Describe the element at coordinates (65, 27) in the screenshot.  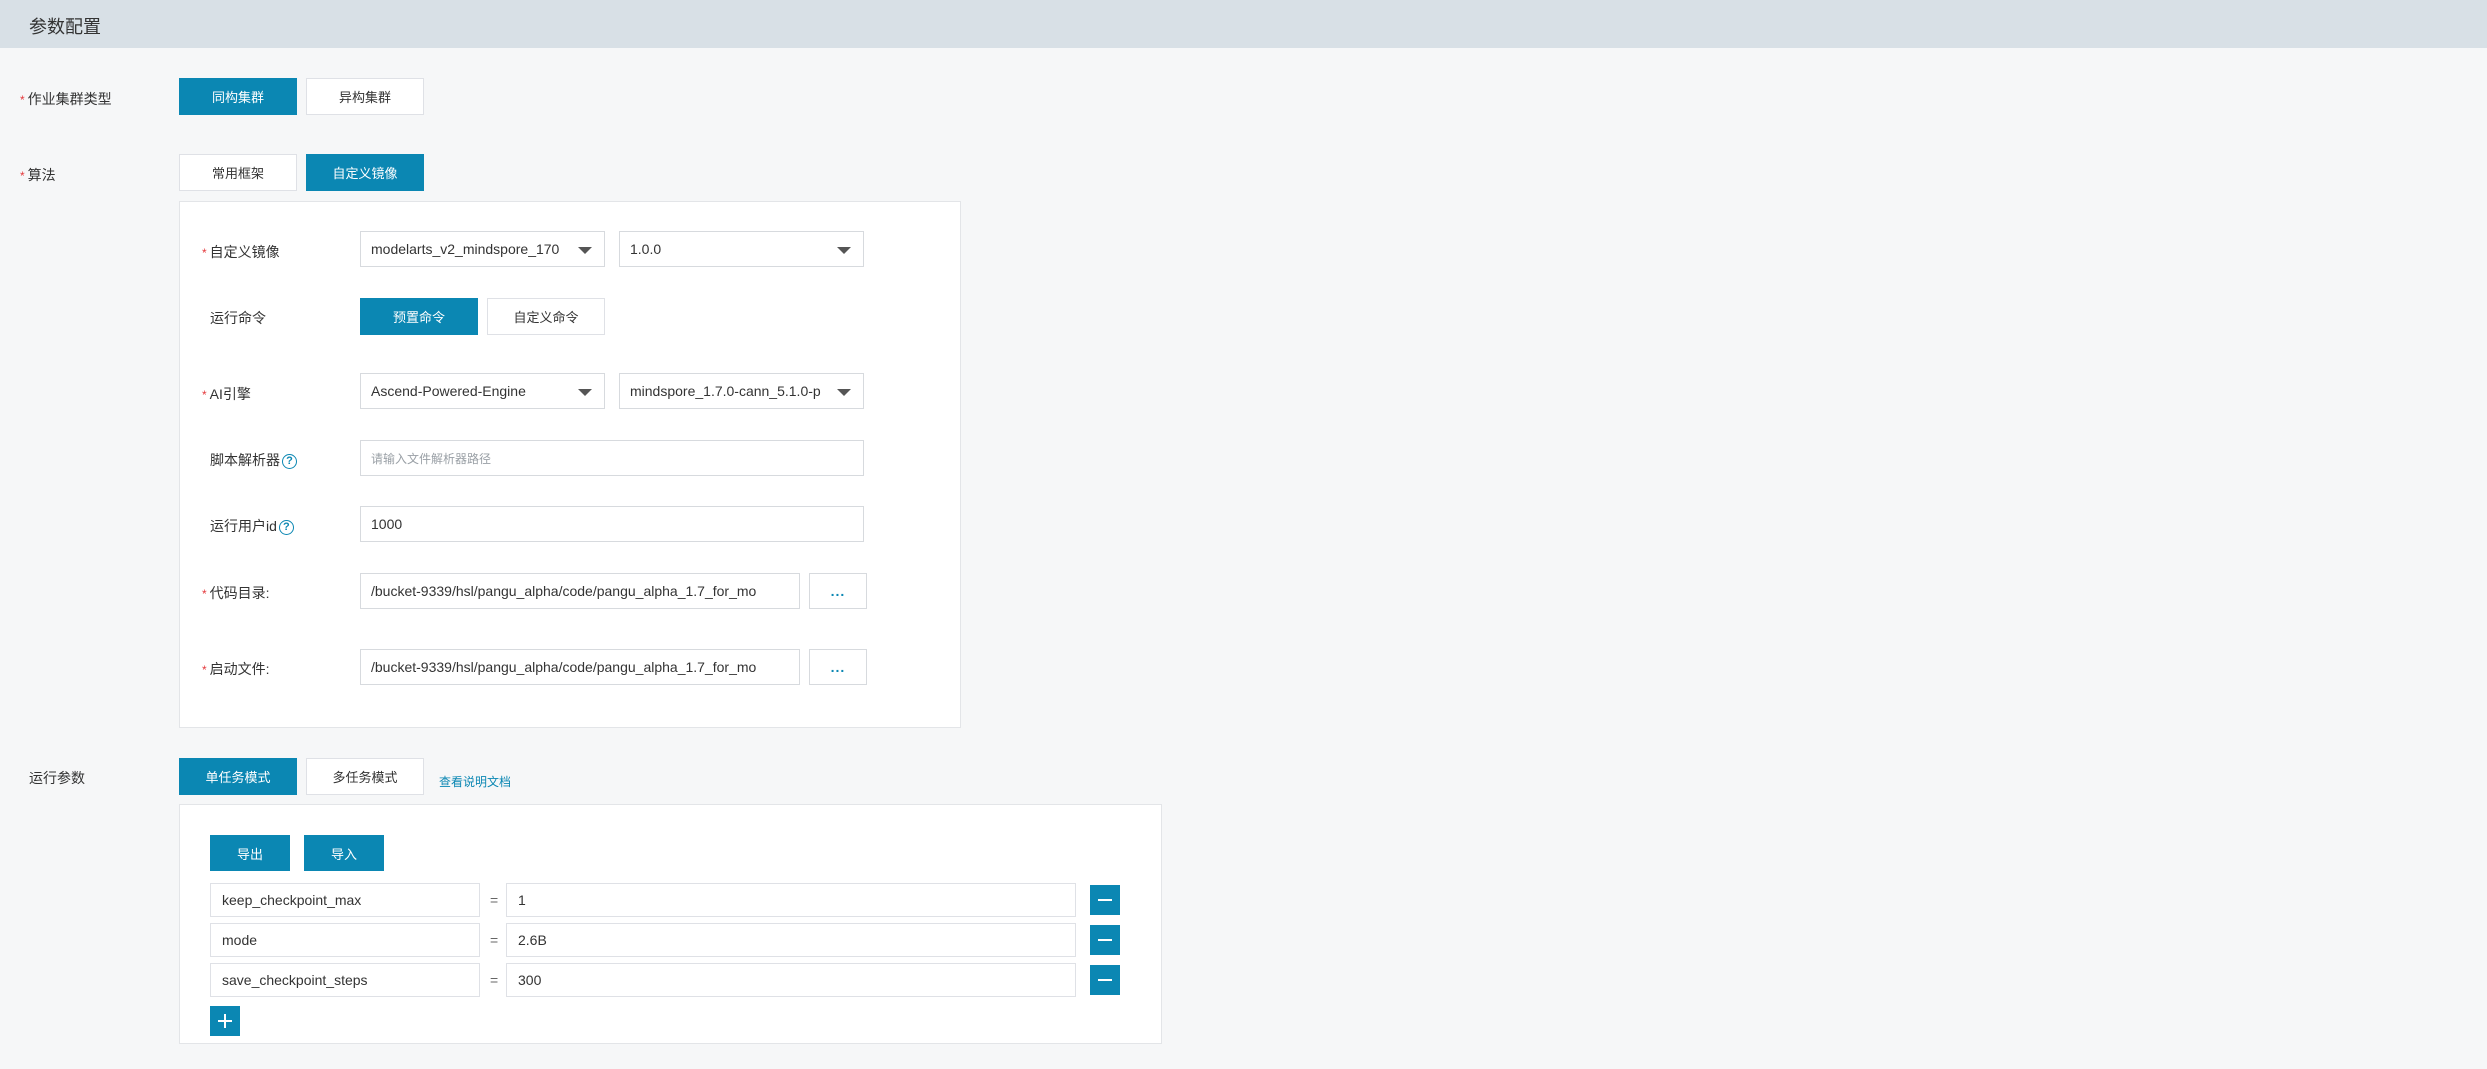
I see `page-title: 参数配置` at that location.